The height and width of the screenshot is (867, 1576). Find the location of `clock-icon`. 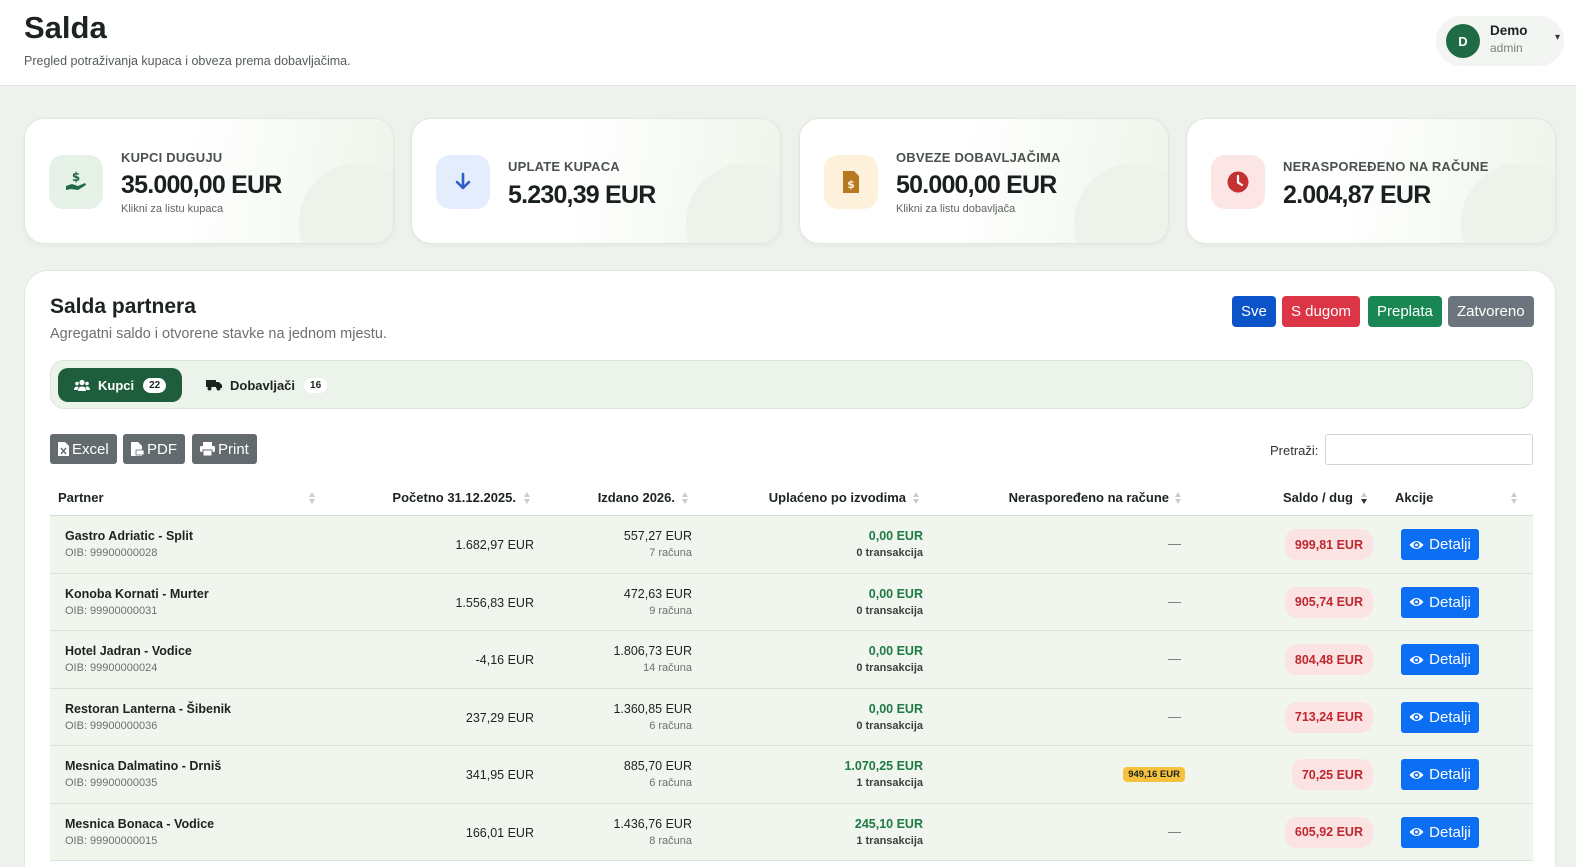

clock-icon is located at coordinates (1238, 182).